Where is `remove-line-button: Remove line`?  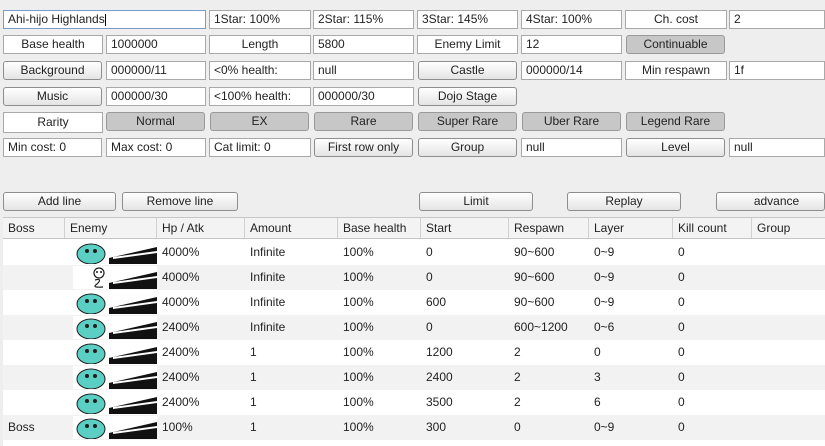
remove-line-button: Remove line is located at coordinates (180, 201).